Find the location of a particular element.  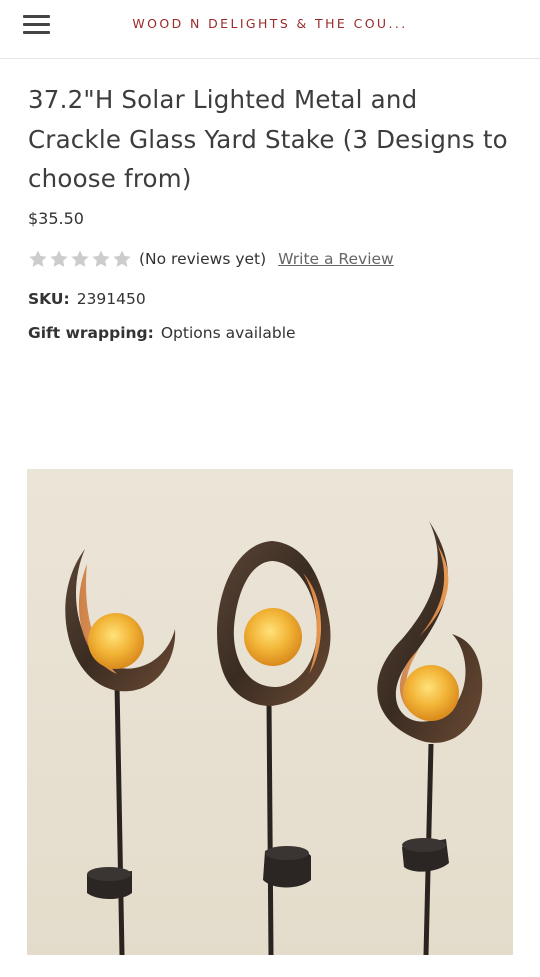

sku-label: SKU: is located at coordinates (49, 299).